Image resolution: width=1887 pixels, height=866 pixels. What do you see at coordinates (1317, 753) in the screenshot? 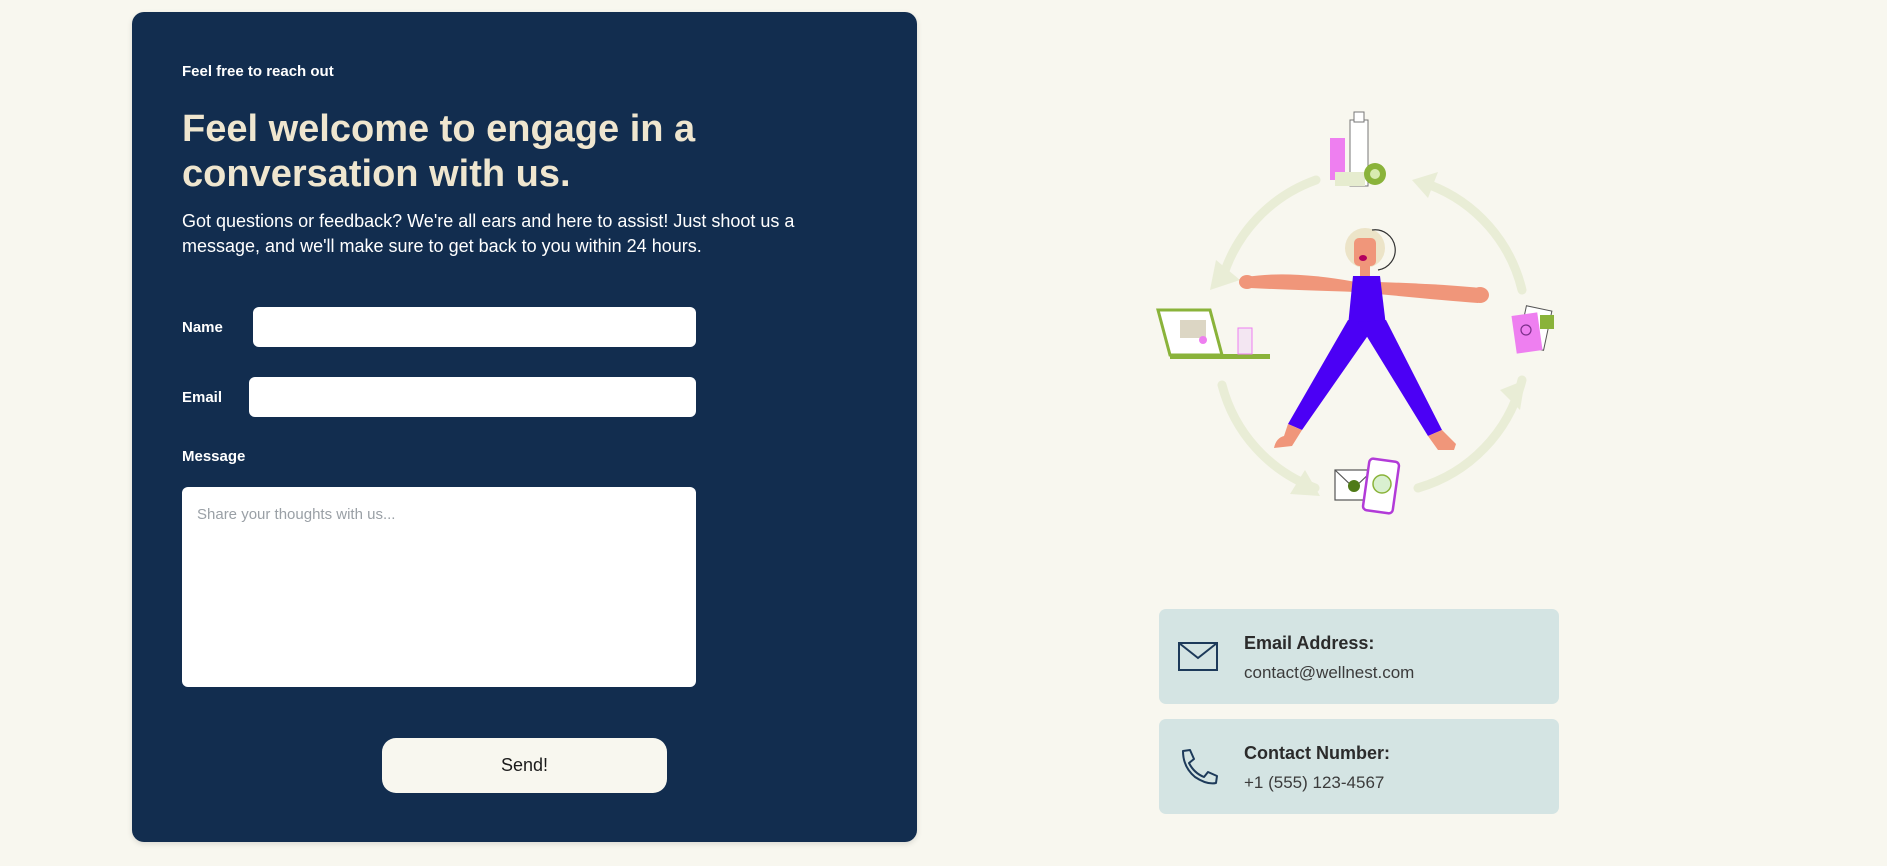
I see `contact-number-title: Contact Number:` at bounding box center [1317, 753].